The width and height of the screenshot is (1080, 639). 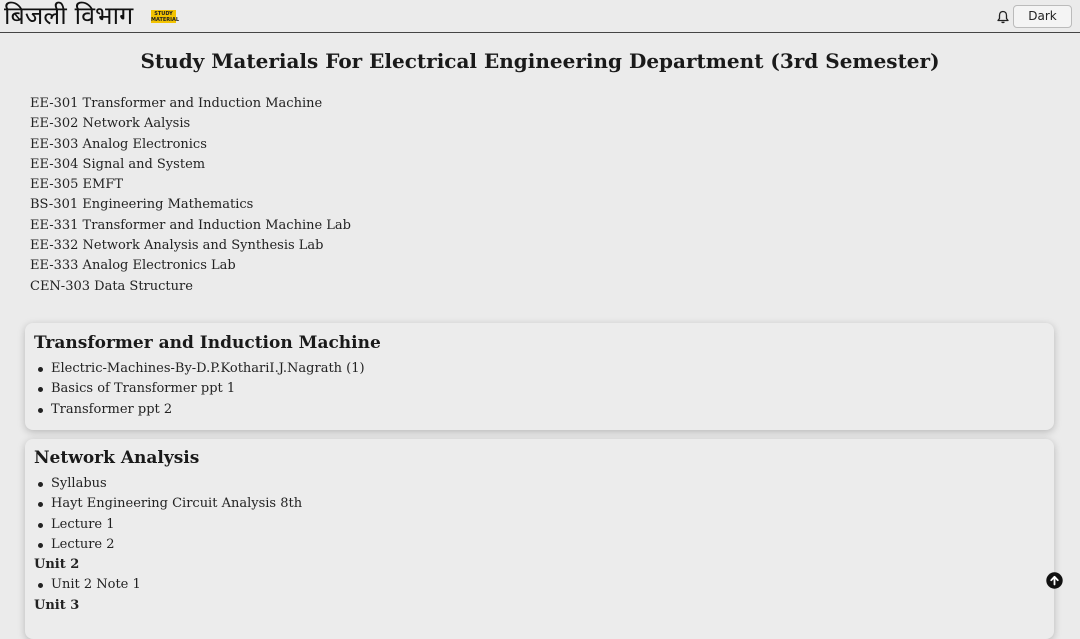 What do you see at coordinates (1003, 17) in the screenshot?
I see `bell-icon` at bounding box center [1003, 17].